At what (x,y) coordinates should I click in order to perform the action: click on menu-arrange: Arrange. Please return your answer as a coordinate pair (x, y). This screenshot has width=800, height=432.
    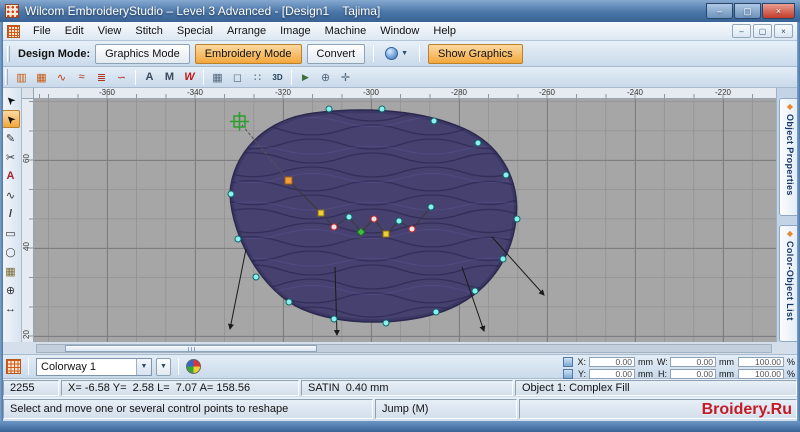
    Looking at the image, I should click on (246, 31).